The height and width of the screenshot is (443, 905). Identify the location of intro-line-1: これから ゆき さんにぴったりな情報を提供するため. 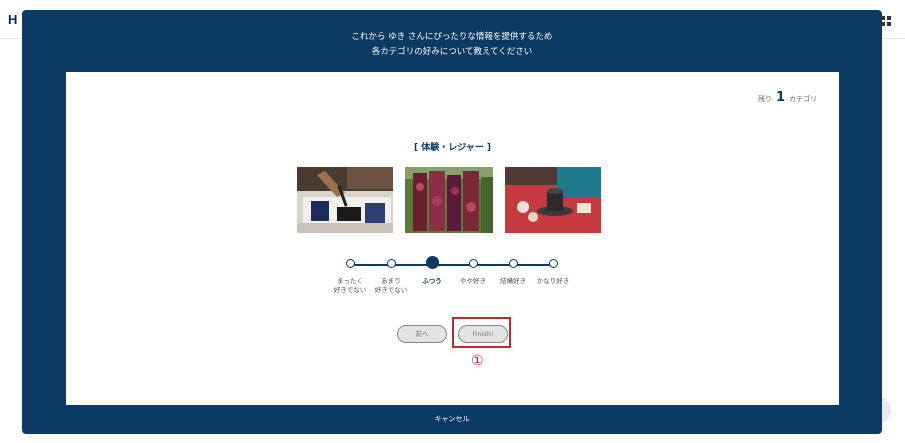
(452, 37).